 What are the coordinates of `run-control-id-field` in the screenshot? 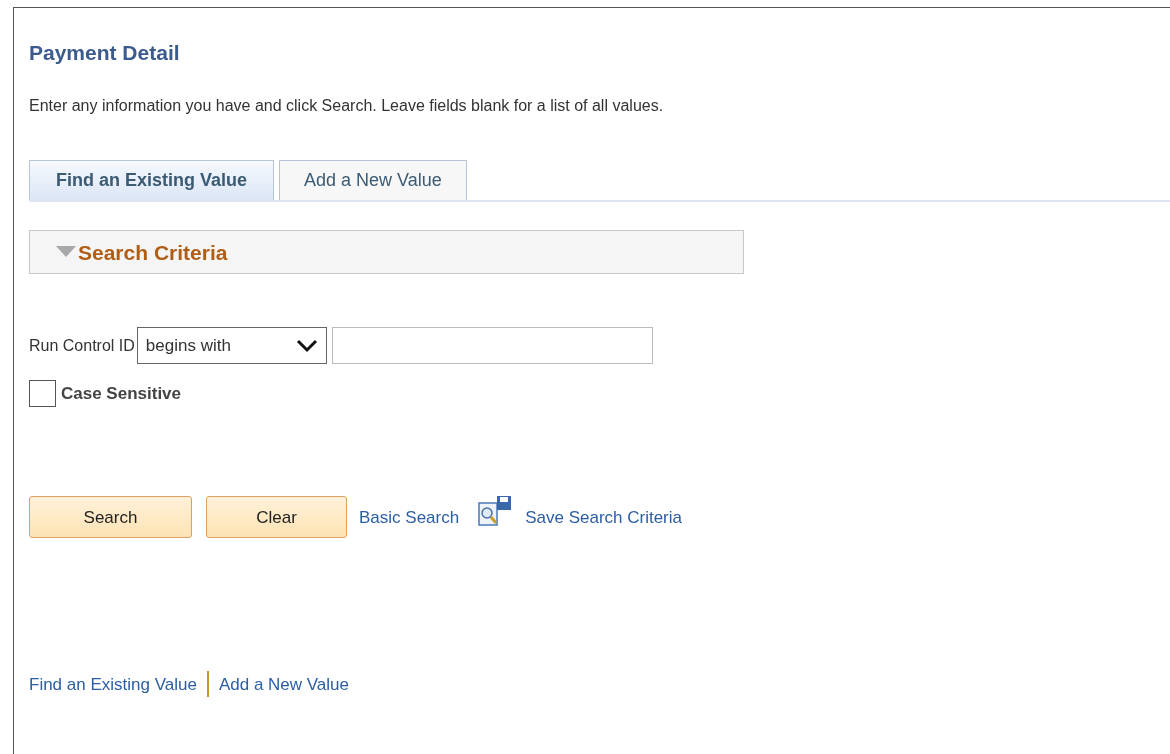 It's located at (492, 346).